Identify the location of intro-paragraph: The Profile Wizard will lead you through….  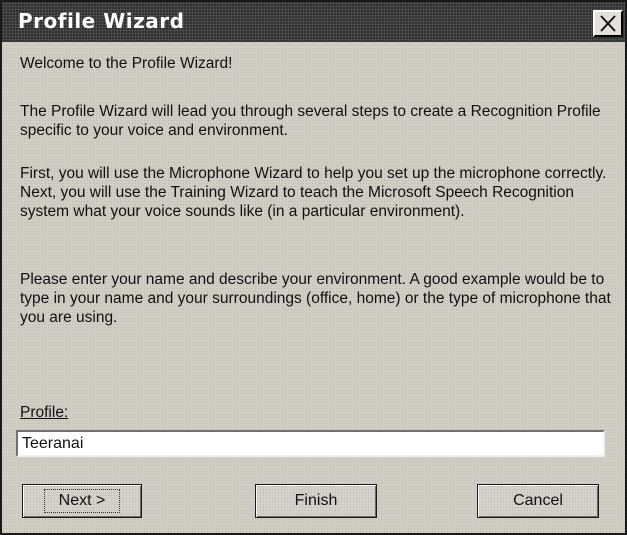
(310, 121).